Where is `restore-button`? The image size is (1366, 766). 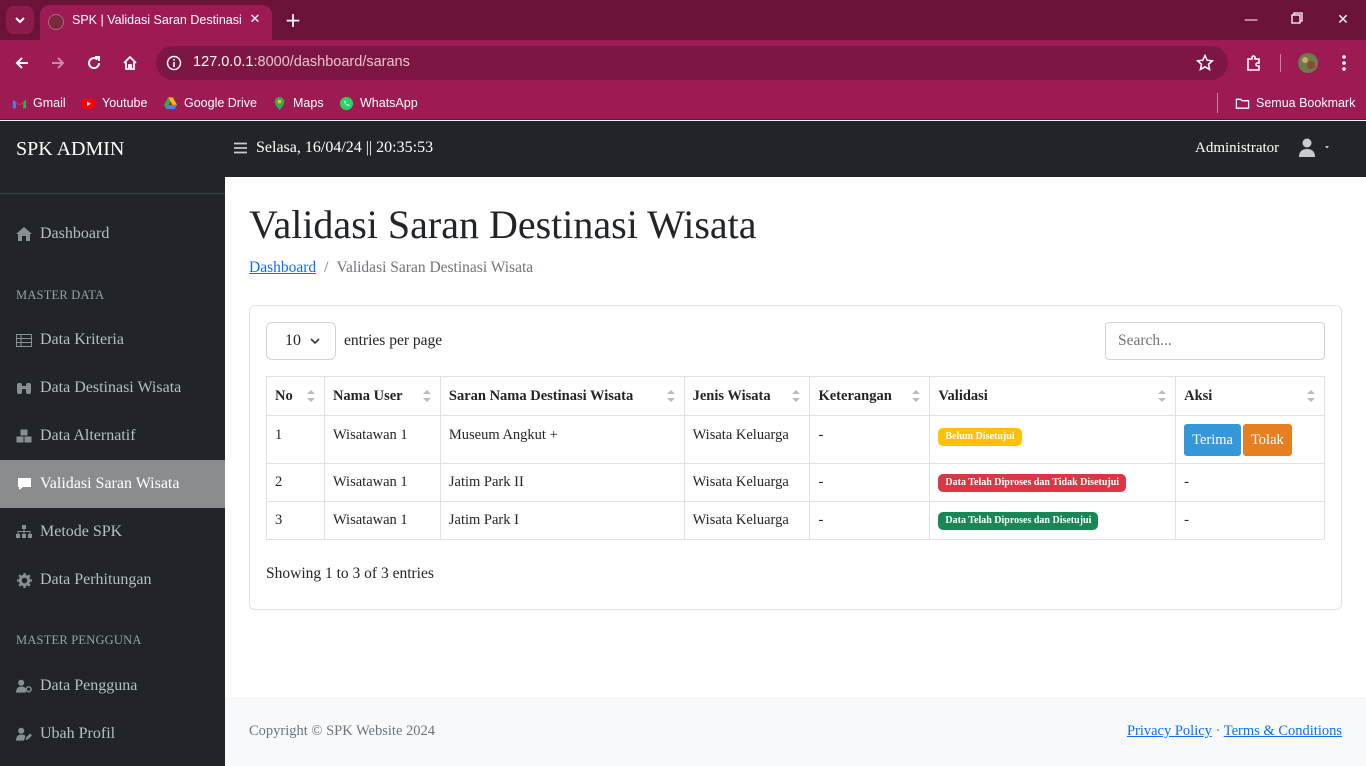 restore-button is located at coordinates (1297, 20).